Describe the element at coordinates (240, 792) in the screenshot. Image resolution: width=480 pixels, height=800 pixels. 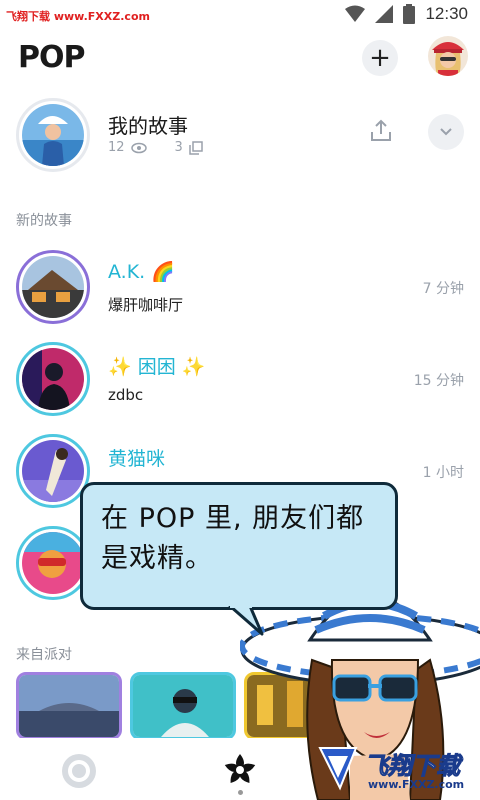
I see `active-tab-indicator` at that location.